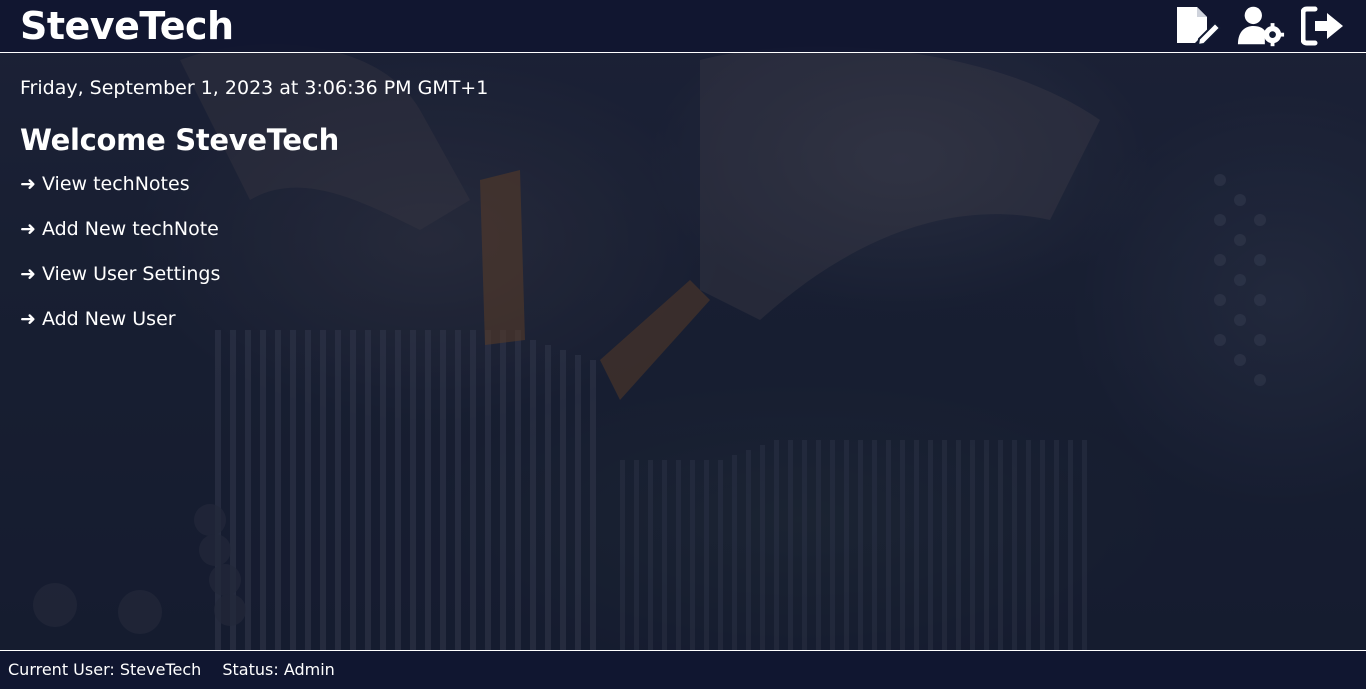 This screenshot has height=689, width=1366. I want to click on user-status-label: Status: Admin, so click(278, 669).